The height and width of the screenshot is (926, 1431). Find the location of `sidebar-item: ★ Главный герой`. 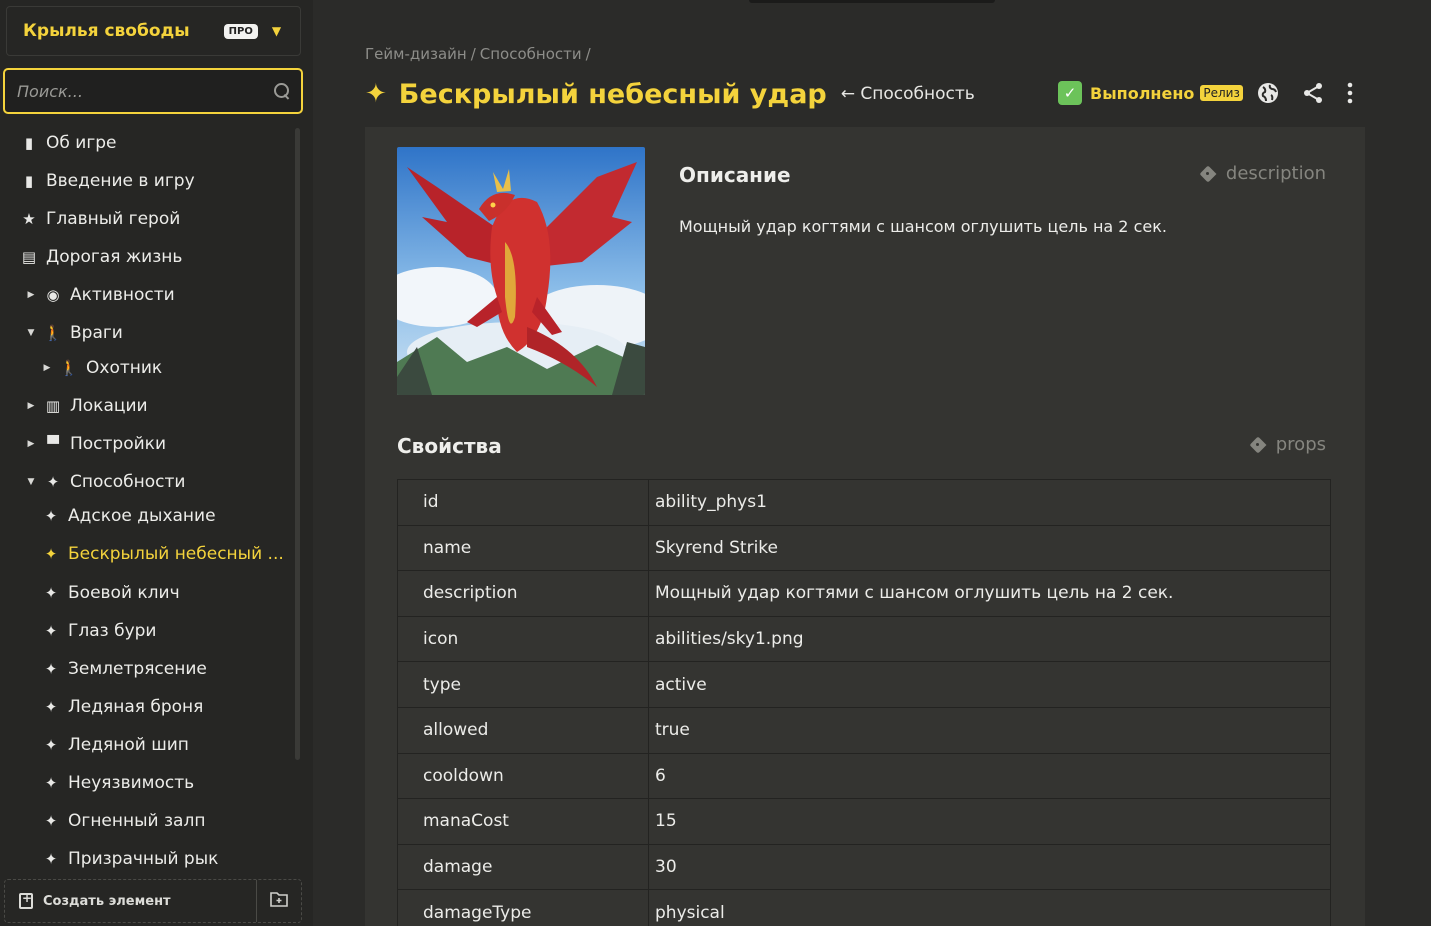

sidebar-item: ★ Главный герой is located at coordinates (99, 219).